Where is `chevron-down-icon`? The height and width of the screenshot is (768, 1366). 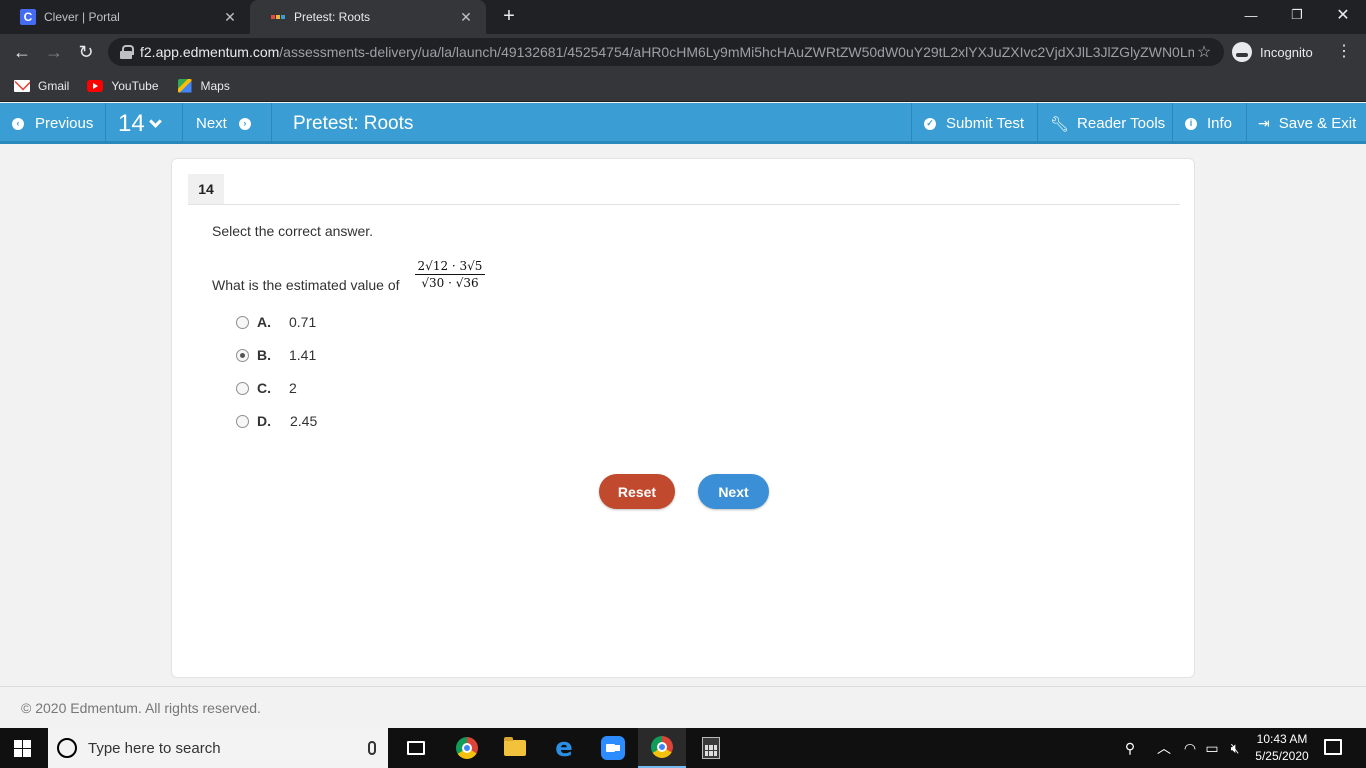 chevron-down-icon is located at coordinates (155, 121).